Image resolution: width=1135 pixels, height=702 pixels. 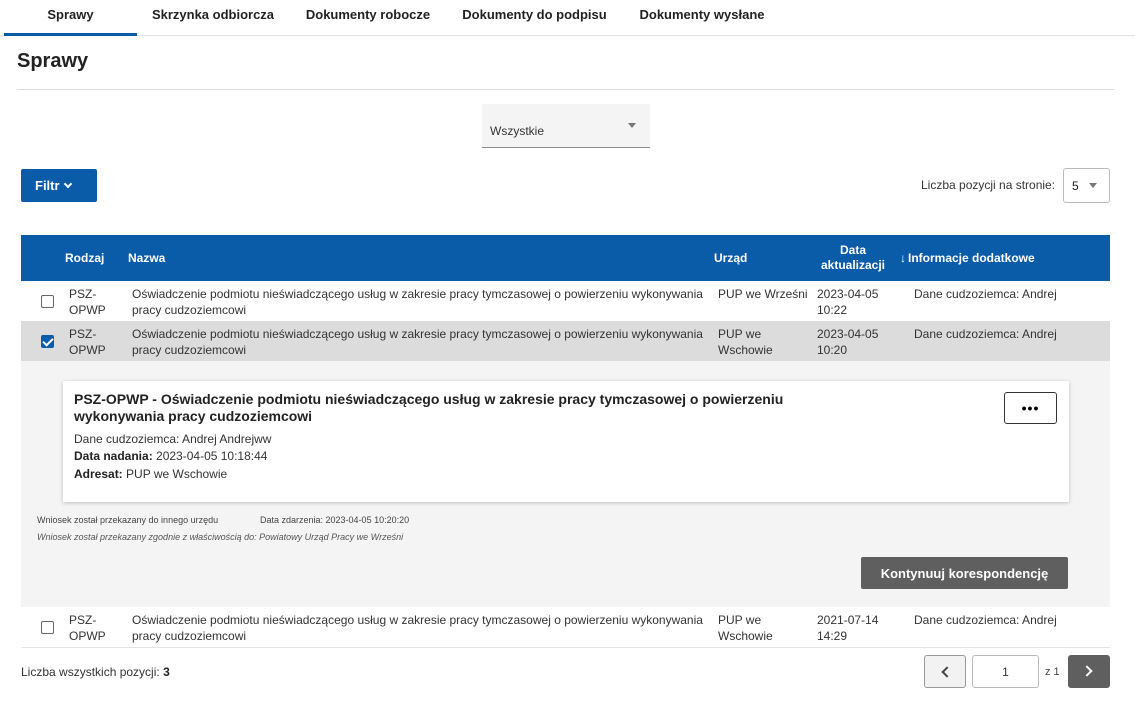 I want to click on tab-skrzynka-odbiorcza: Skrzynka odbiorcza, so click(x=213, y=18).